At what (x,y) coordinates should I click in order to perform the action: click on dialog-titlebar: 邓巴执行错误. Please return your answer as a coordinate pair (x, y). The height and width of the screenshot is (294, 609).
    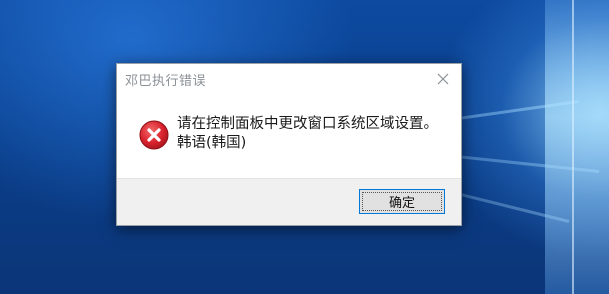
    Looking at the image, I should click on (289, 79).